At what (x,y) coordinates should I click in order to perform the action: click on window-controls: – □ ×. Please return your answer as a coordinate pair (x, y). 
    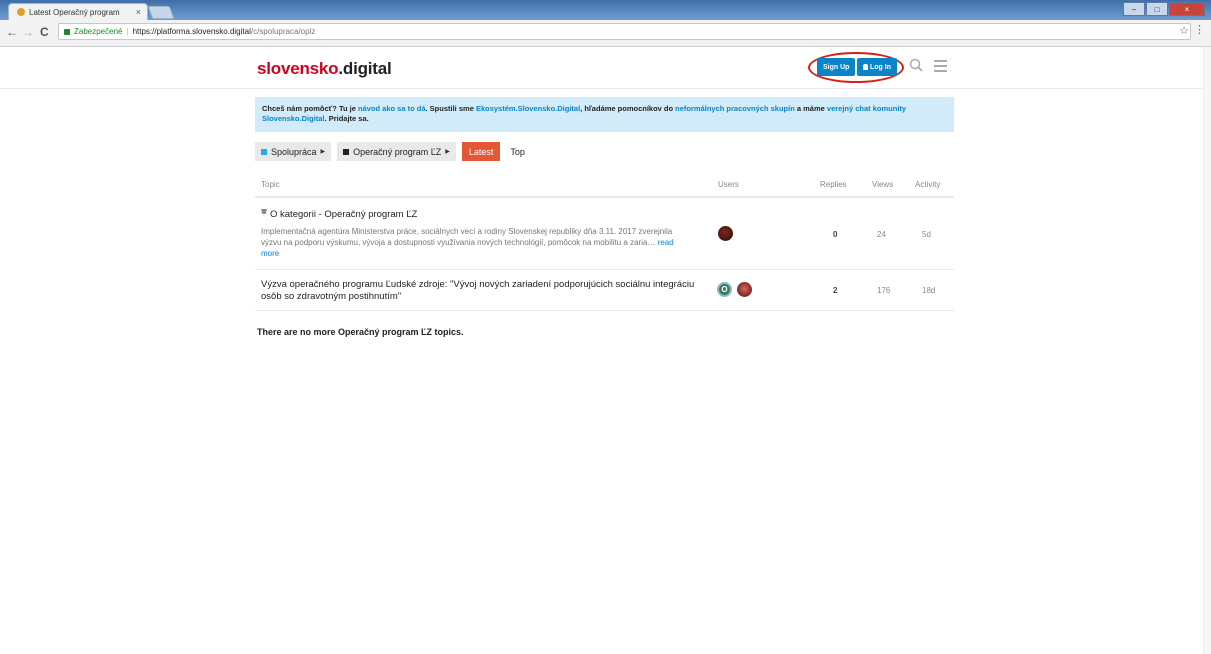
    Looking at the image, I should click on (1164, 9).